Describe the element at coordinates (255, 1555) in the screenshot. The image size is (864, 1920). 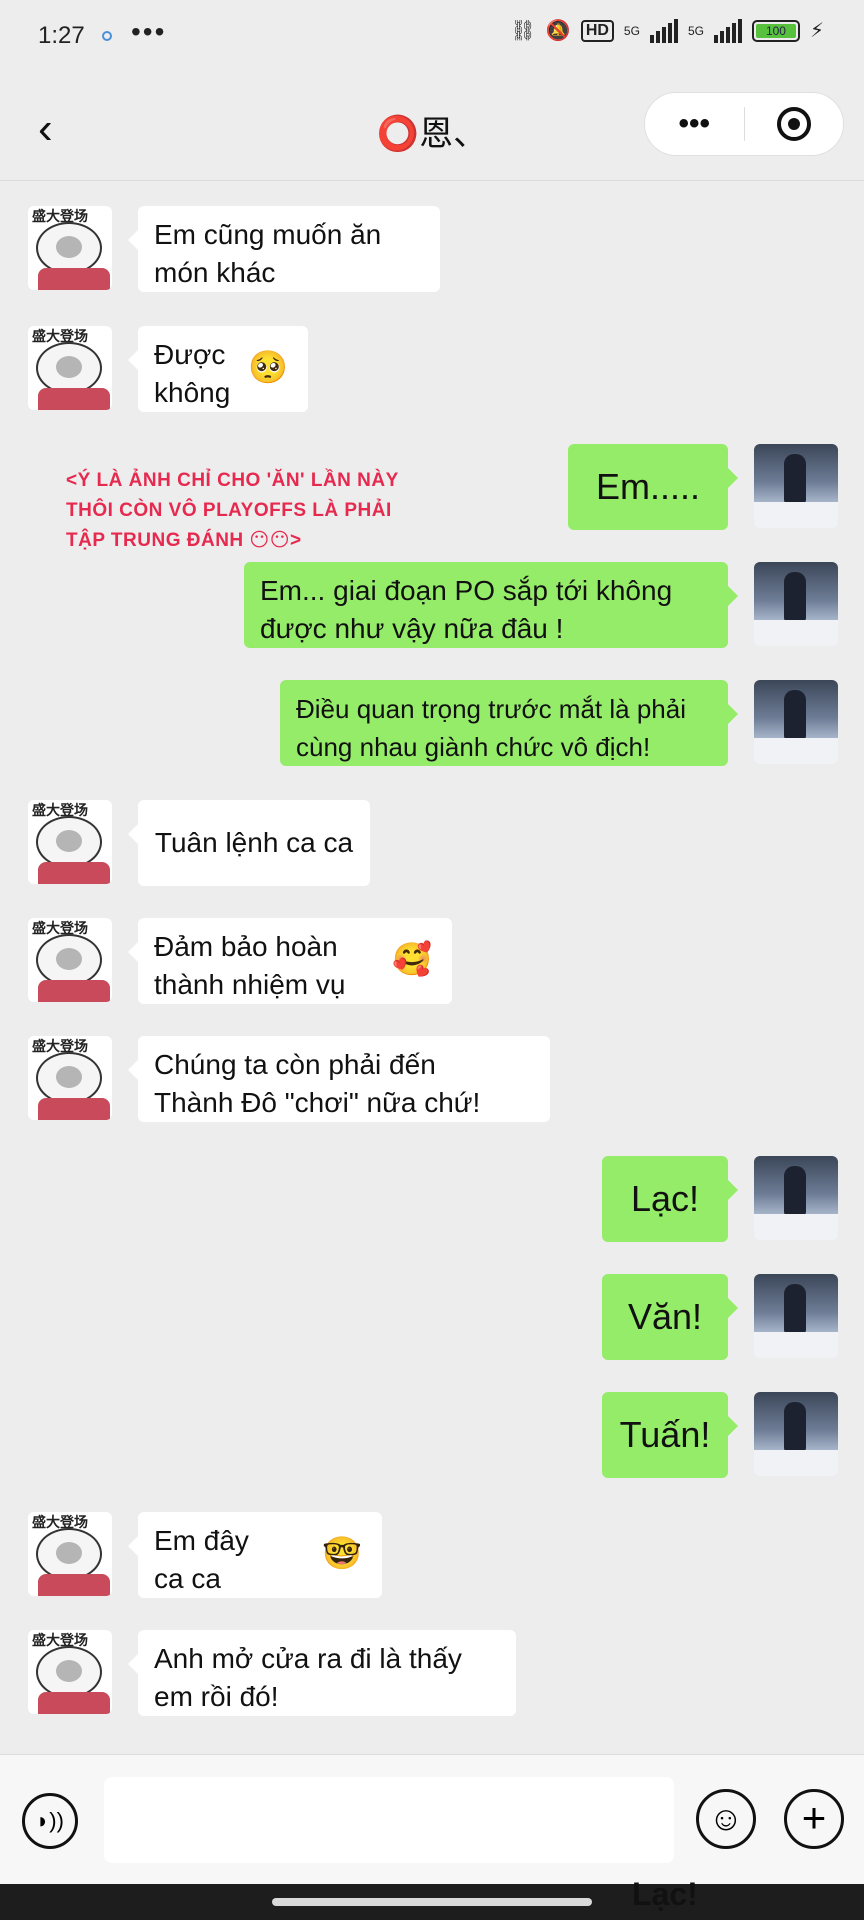
I see `message-bubble: Em đây ca ca 🤓` at that location.